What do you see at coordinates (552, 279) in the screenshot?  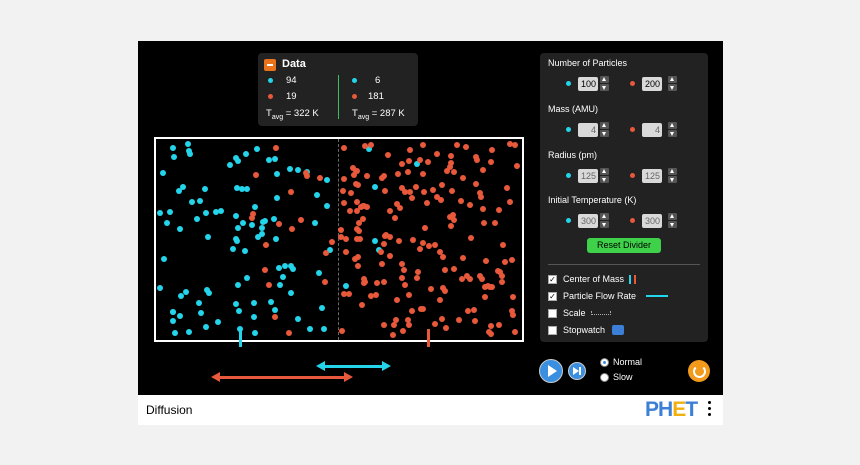 I see `center-of-mass-checkbox: ✓` at bounding box center [552, 279].